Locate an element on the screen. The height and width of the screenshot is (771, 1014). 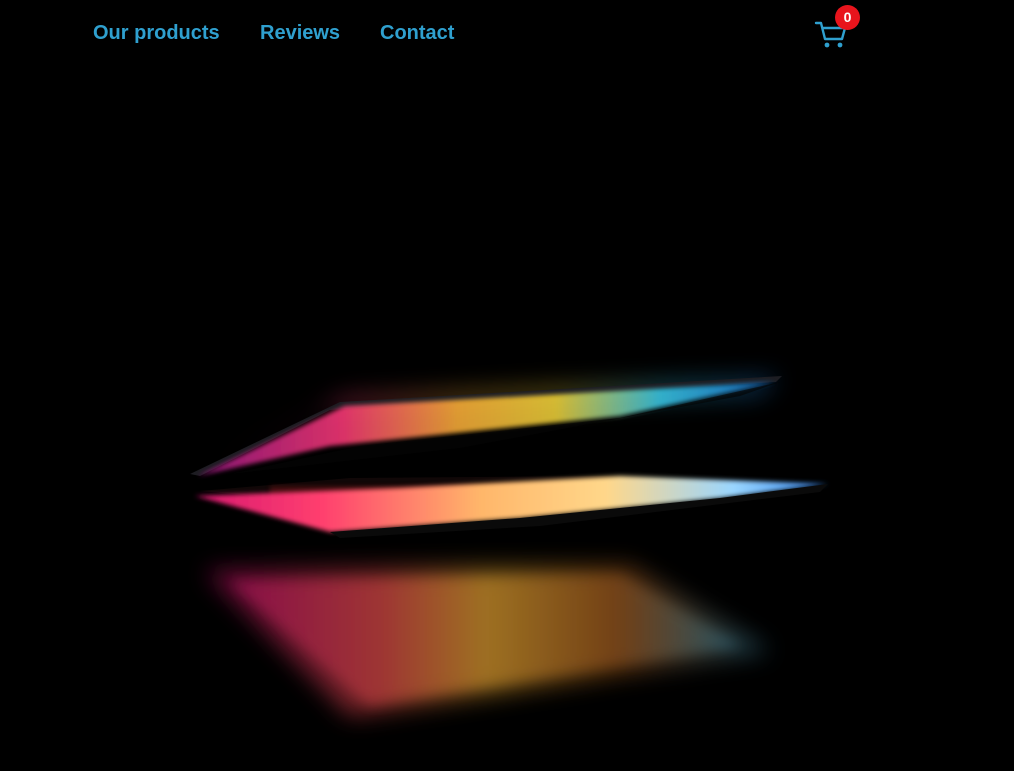
cart-count-badge: 0 is located at coordinates (847, 17).